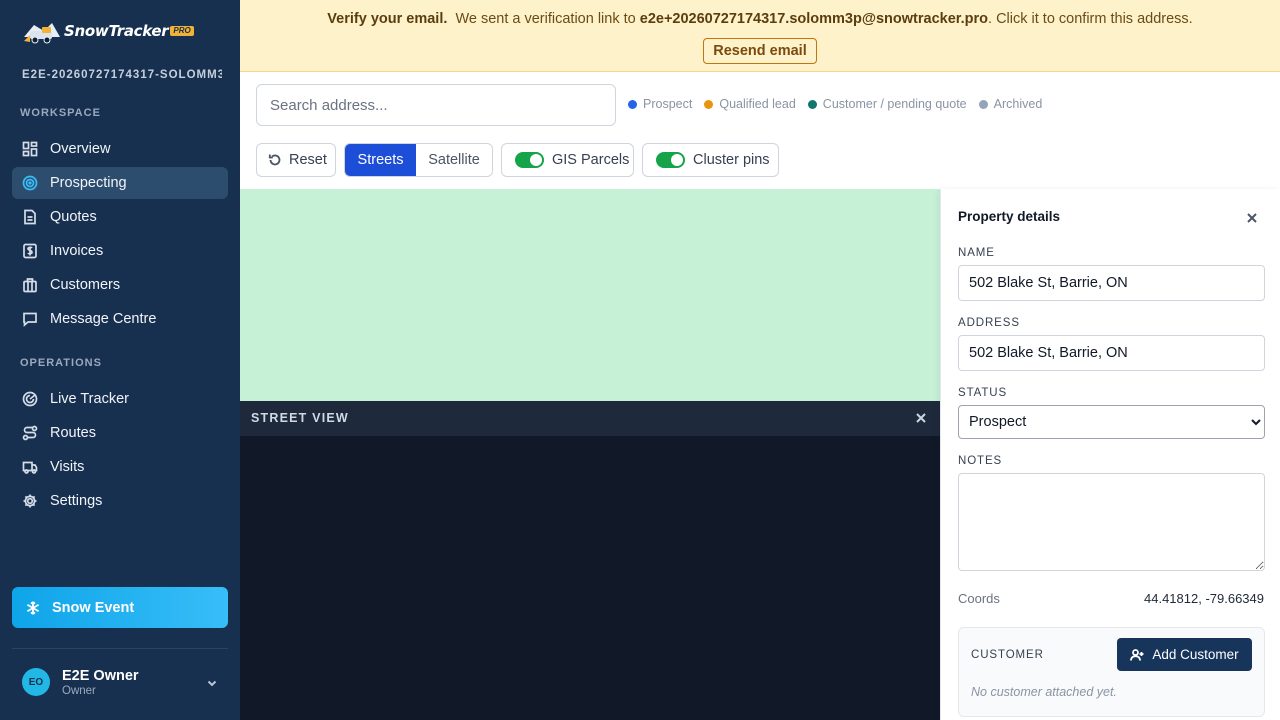  What do you see at coordinates (731, 160) in the screenshot?
I see `cluster-pins-label: Cluster pins` at bounding box center [731, 160].